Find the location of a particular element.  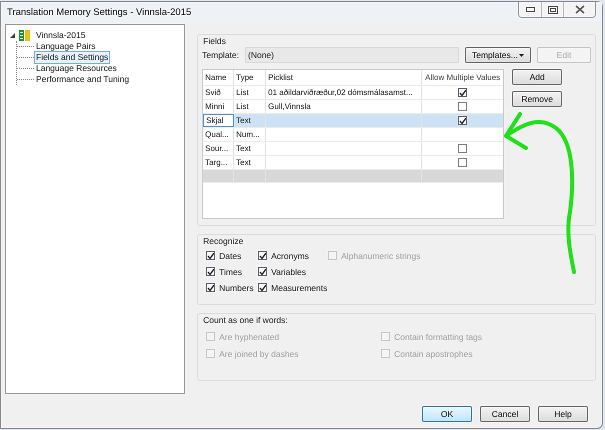

help-button: Help is located at coordinates (563, 414).